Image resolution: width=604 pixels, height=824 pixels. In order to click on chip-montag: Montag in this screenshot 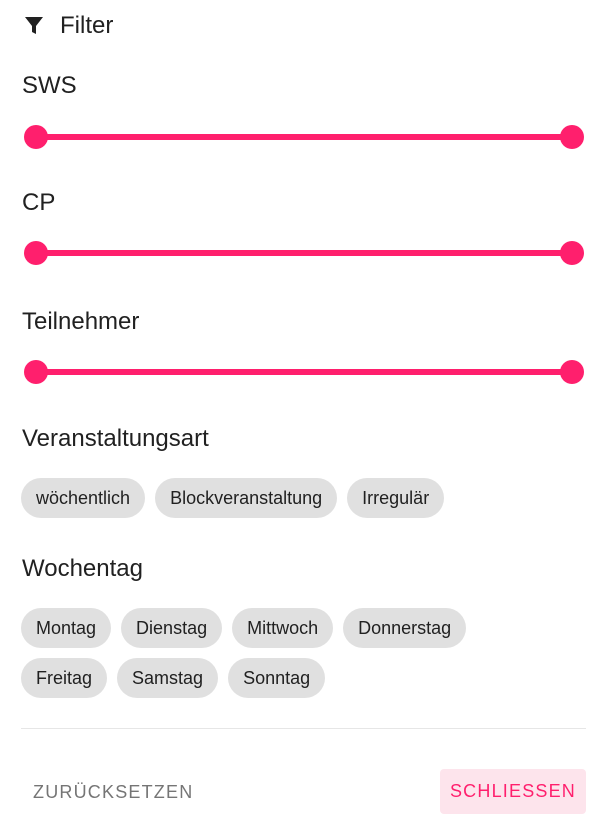, I will do `click(66, 628)`.